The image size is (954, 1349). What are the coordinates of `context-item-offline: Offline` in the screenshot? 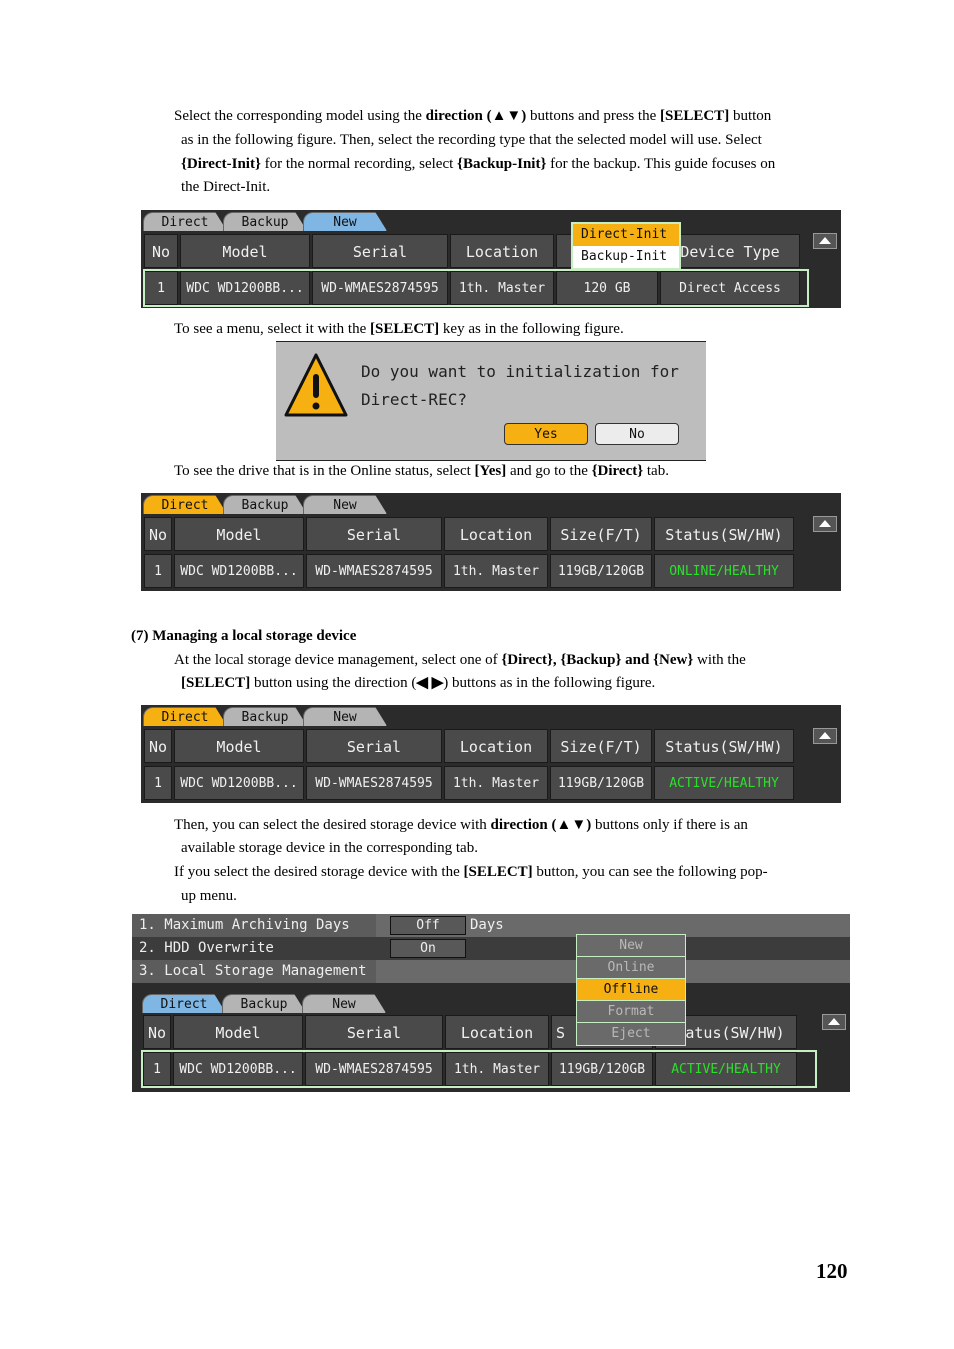 It's located at (631, 990).